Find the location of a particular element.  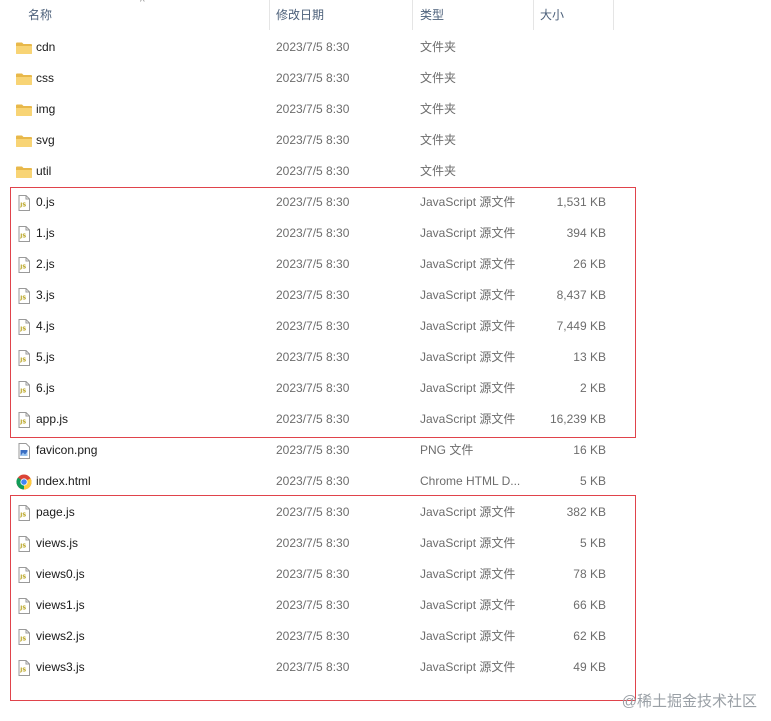

file-row: css 2023/7/5 8:30 文件夹 is located at coordinates (310, 78).